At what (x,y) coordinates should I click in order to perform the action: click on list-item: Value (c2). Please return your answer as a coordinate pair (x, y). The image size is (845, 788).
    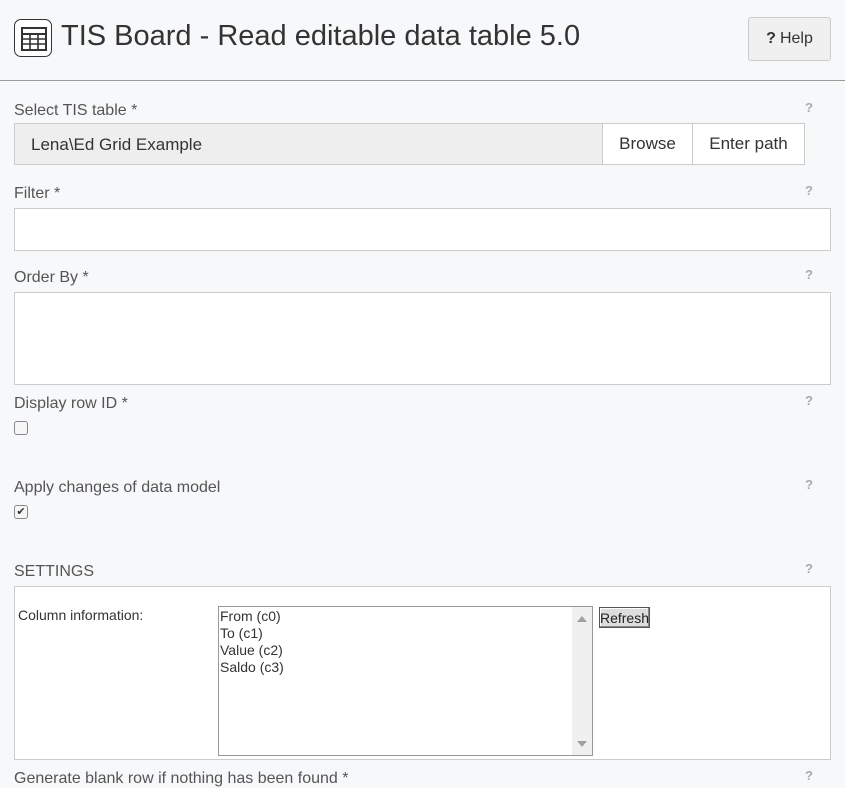
    Looking at the image, I should click on (252, 650).